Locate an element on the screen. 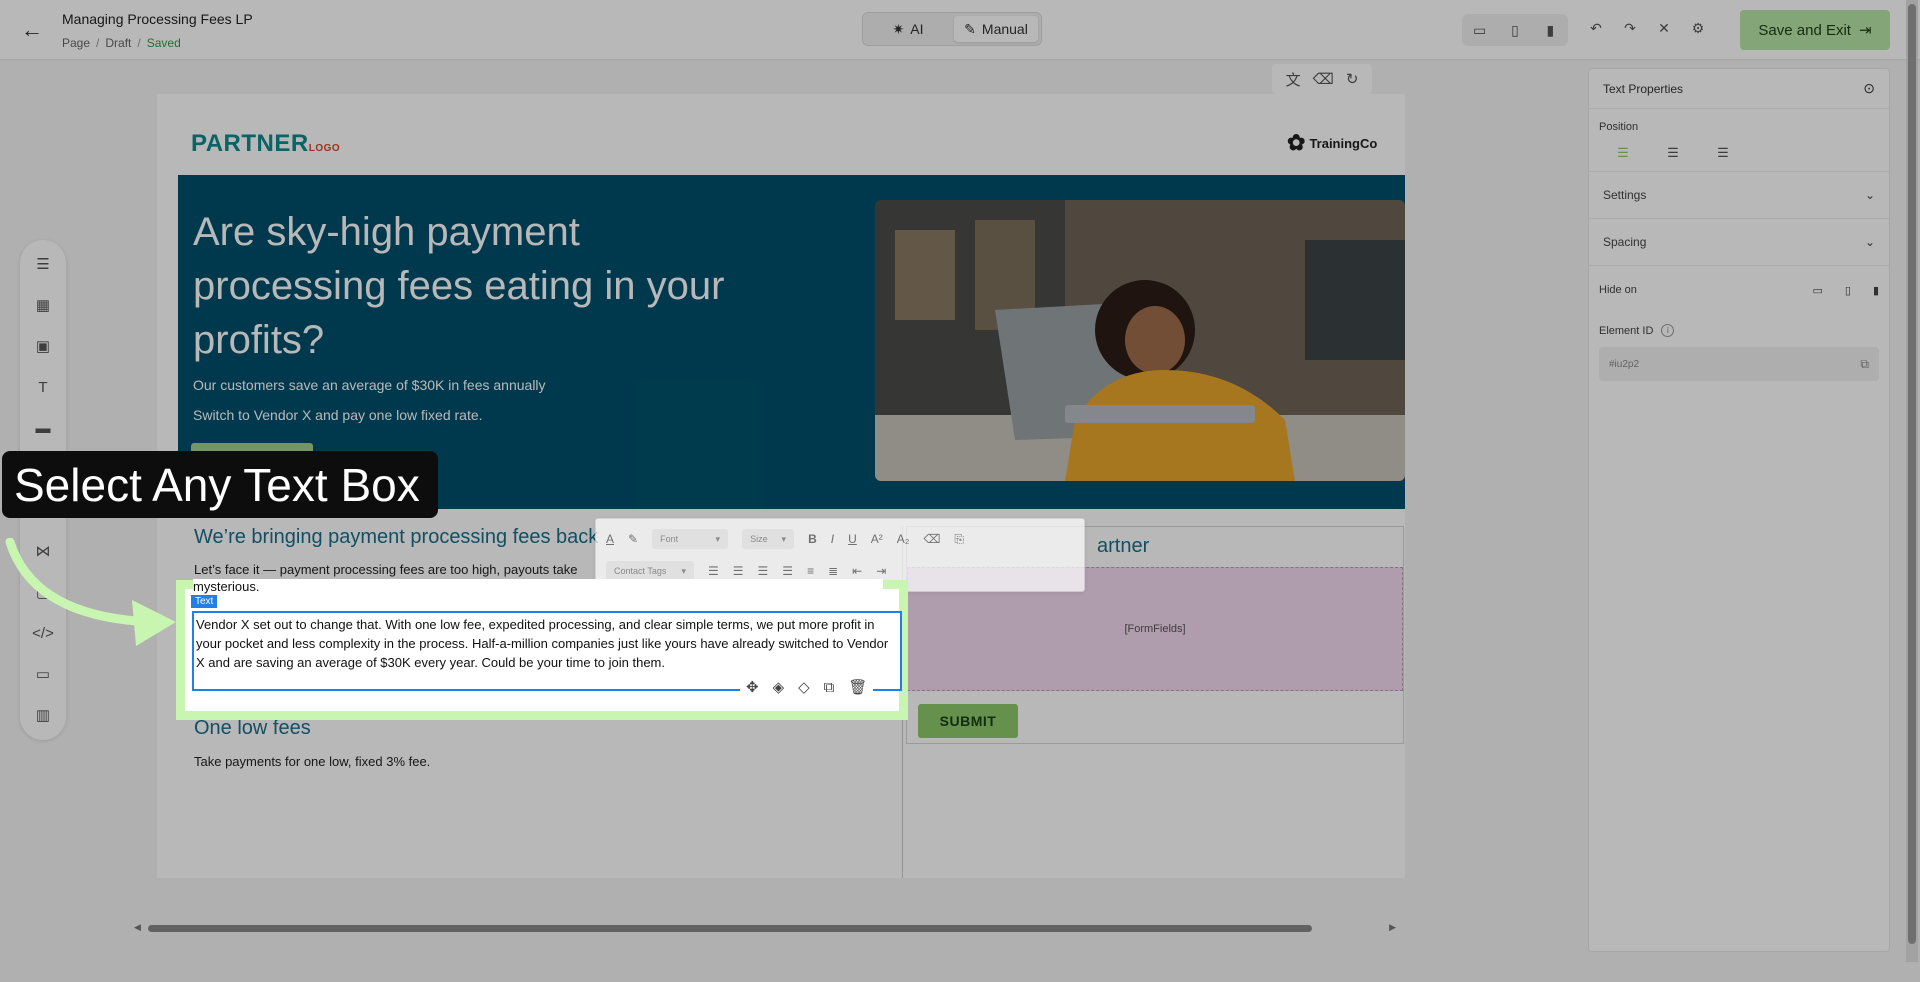 The height and width of the screenshot is (982, 1920). section2-heading: One low fees is located at coordinates (252, 728).